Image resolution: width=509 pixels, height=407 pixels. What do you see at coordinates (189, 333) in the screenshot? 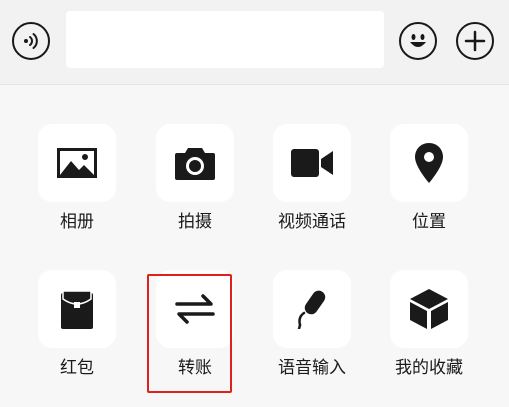
I see `highlight-box` at bounding box center [189, 333].